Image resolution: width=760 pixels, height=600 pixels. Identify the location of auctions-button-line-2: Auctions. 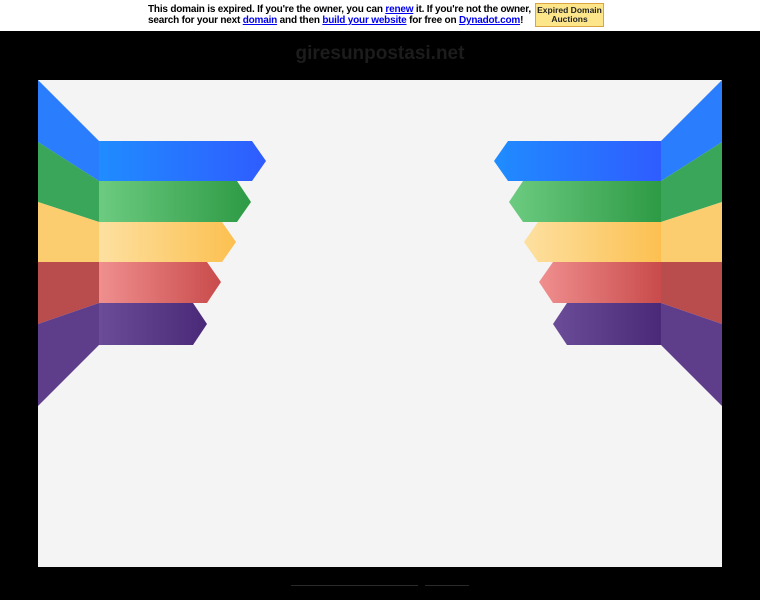
(569, 19).